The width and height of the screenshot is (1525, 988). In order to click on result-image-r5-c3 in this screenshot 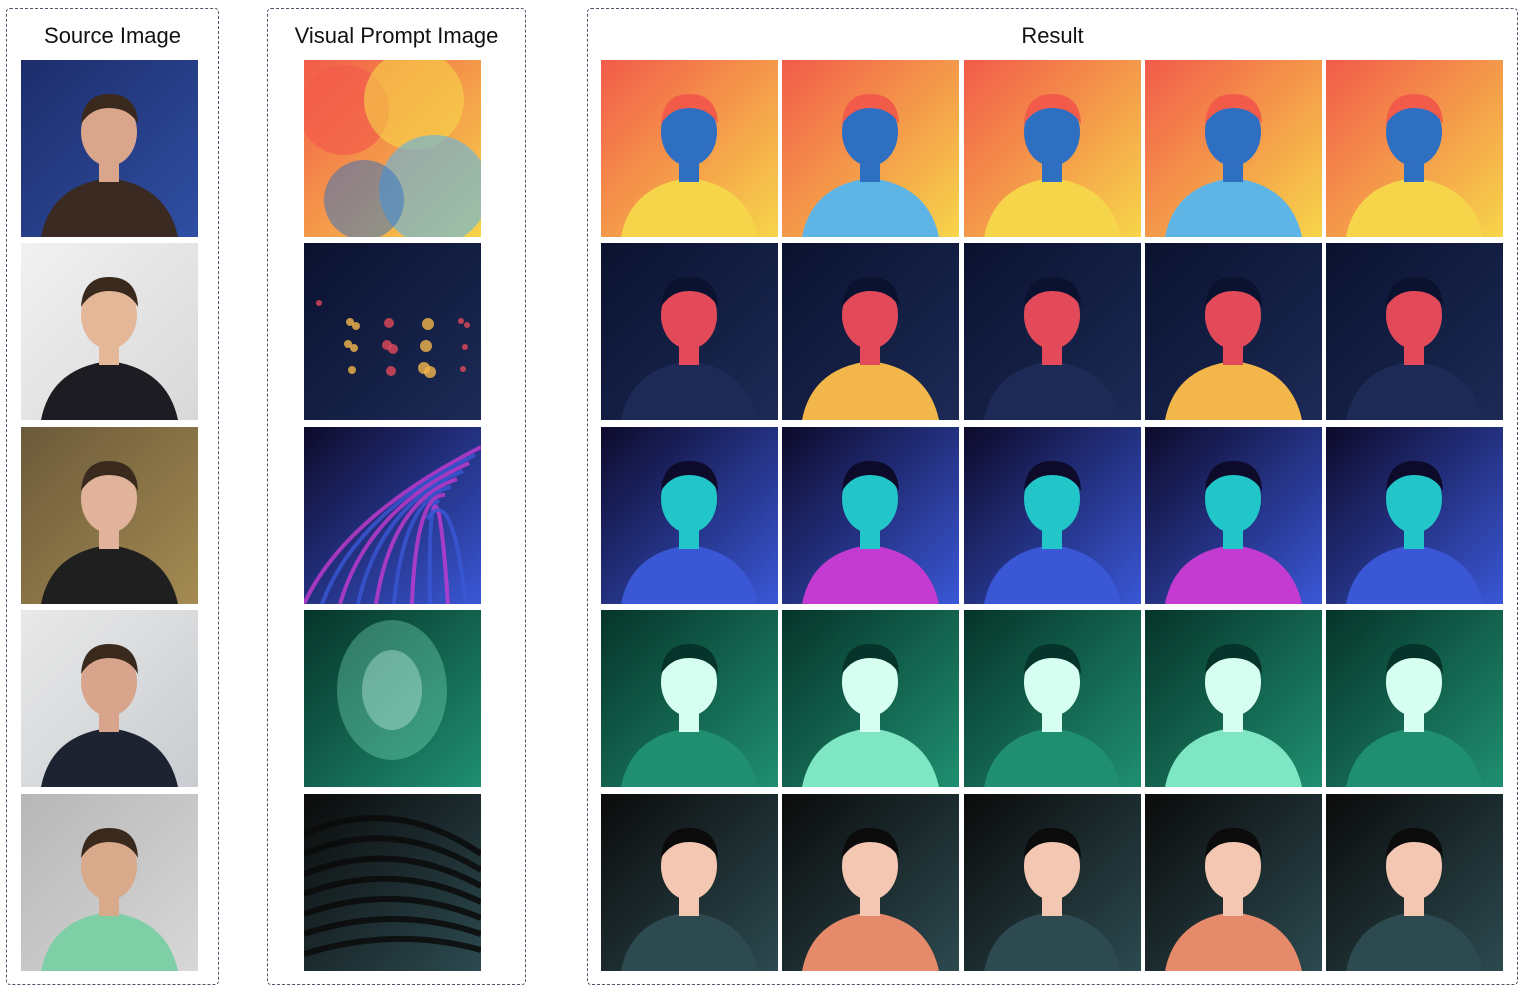, I will do `click(1052, 882)`.